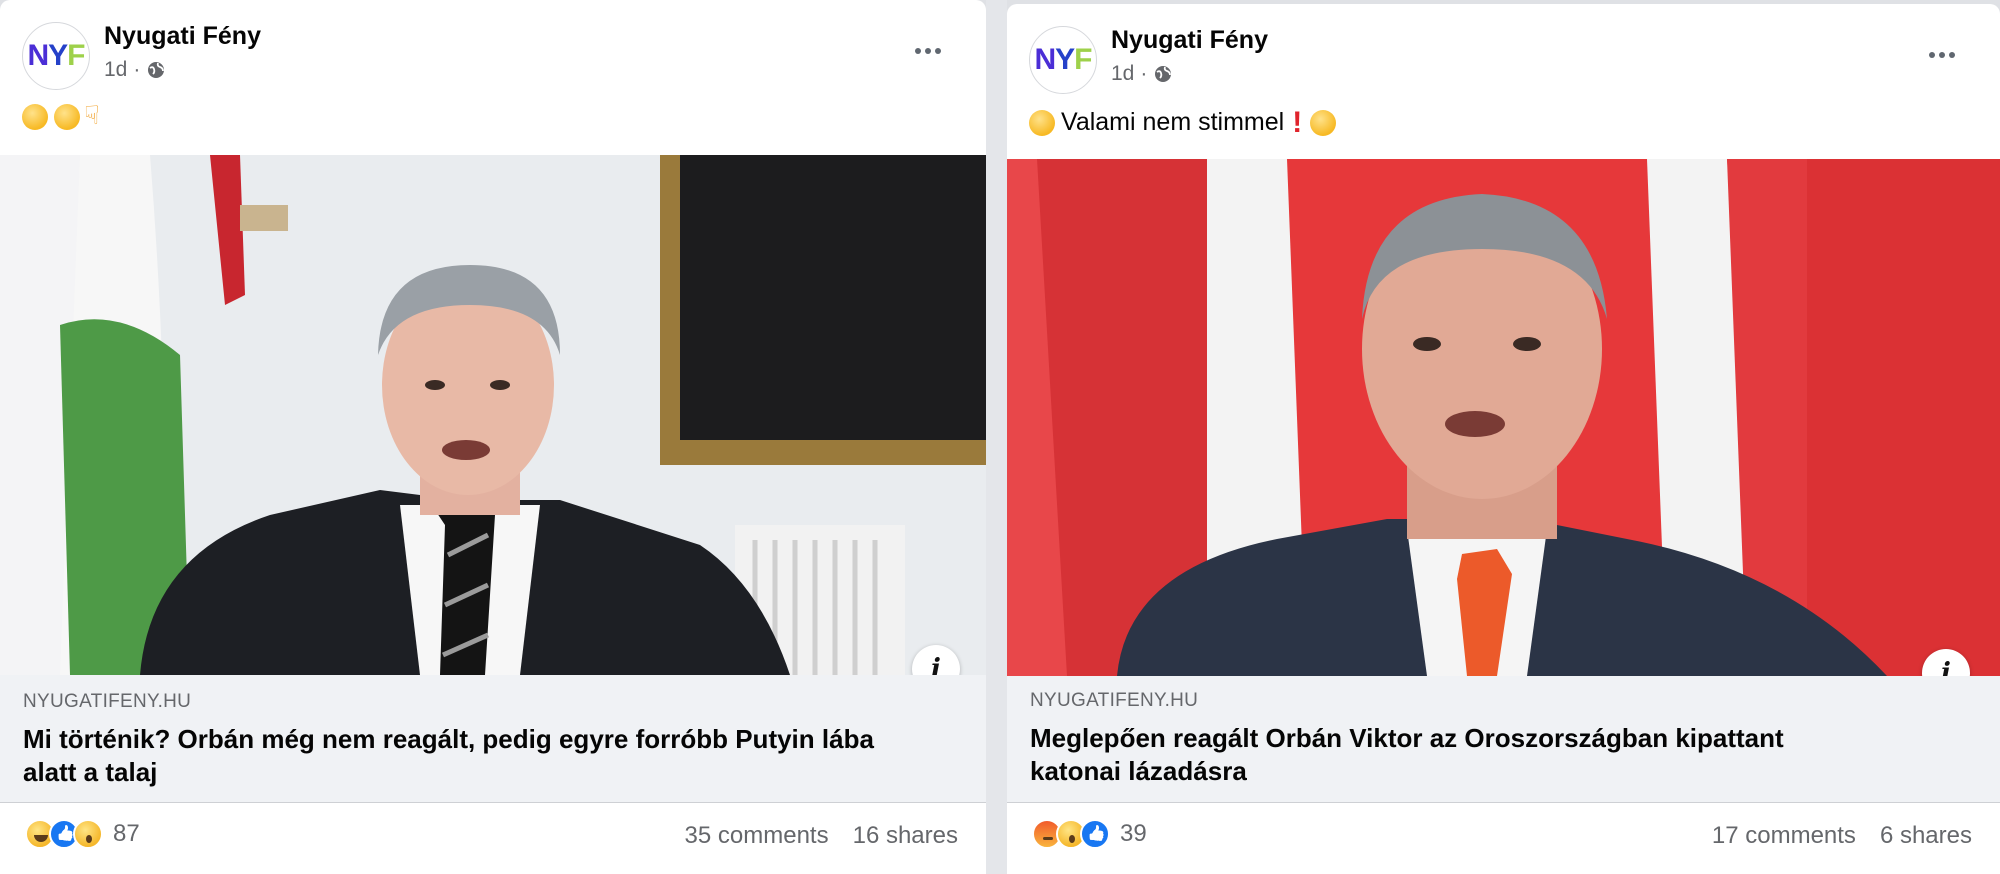  I want to click on post-stats: 35 comments 16 shares, so click(821, 836).